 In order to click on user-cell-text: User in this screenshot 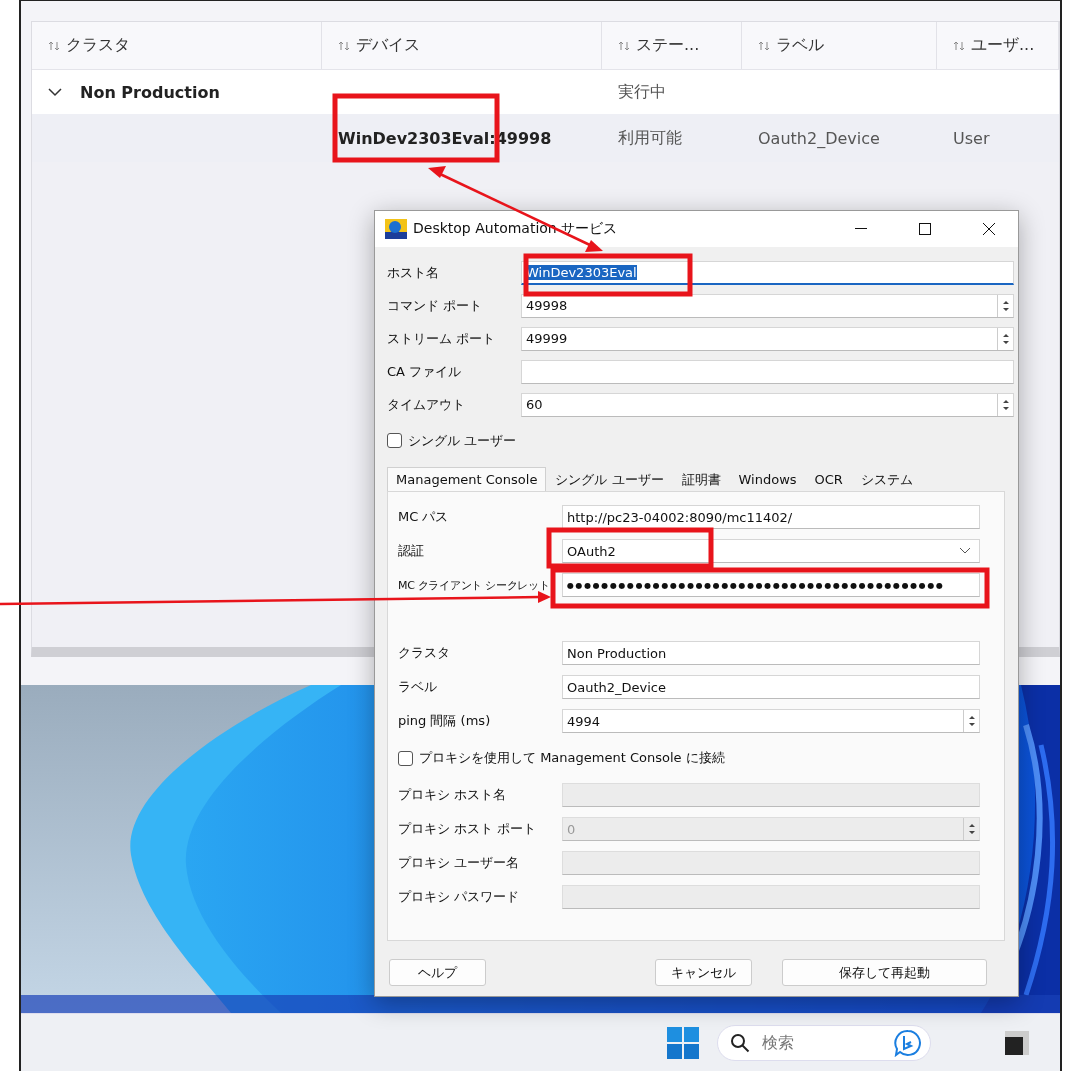, I will do `click(971, 138)`.